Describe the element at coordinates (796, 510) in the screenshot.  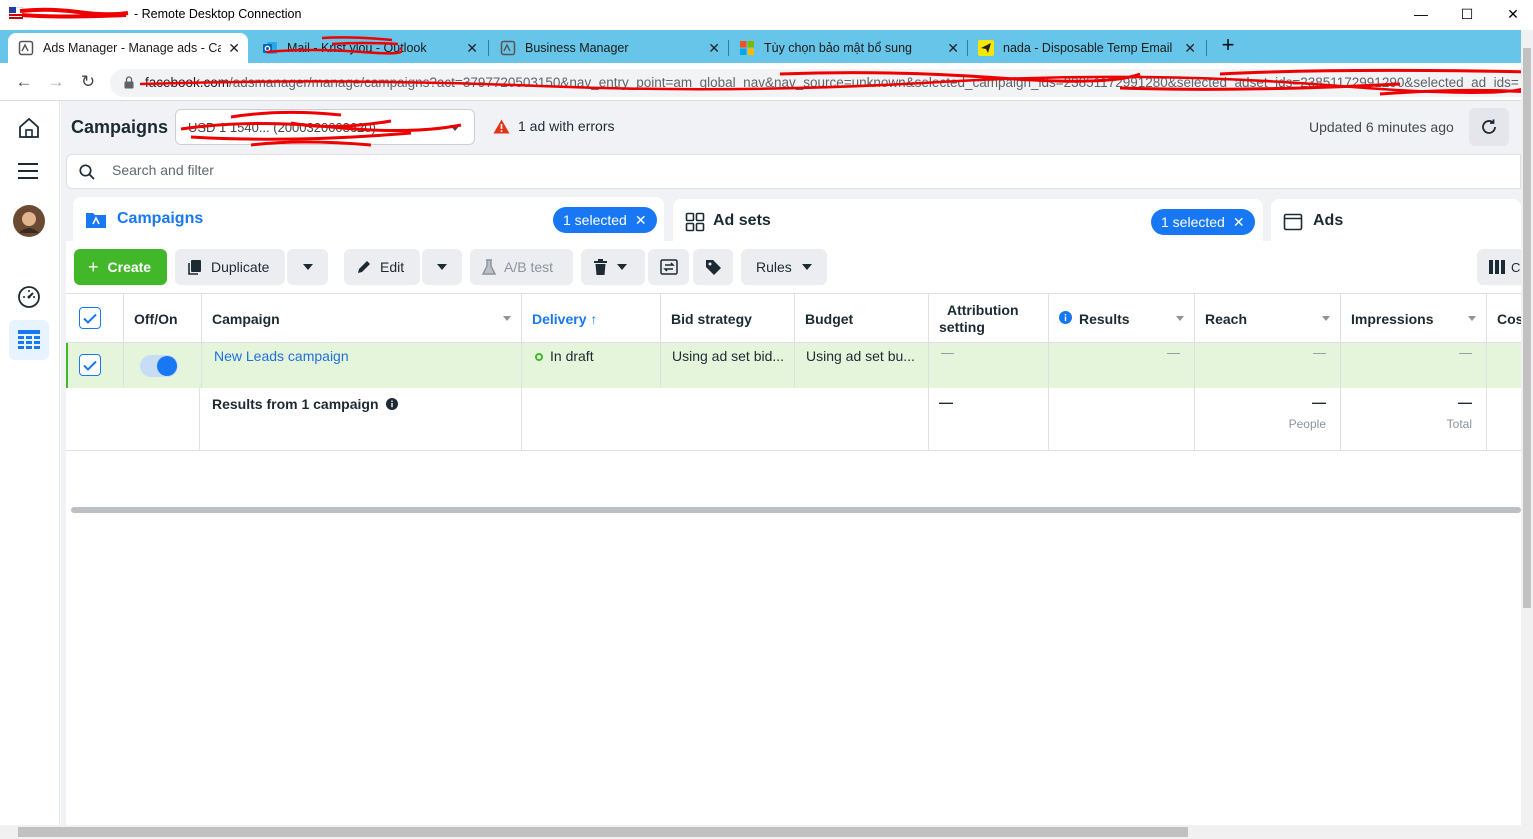
I see `table-horizontal-scrollbar` at that location.